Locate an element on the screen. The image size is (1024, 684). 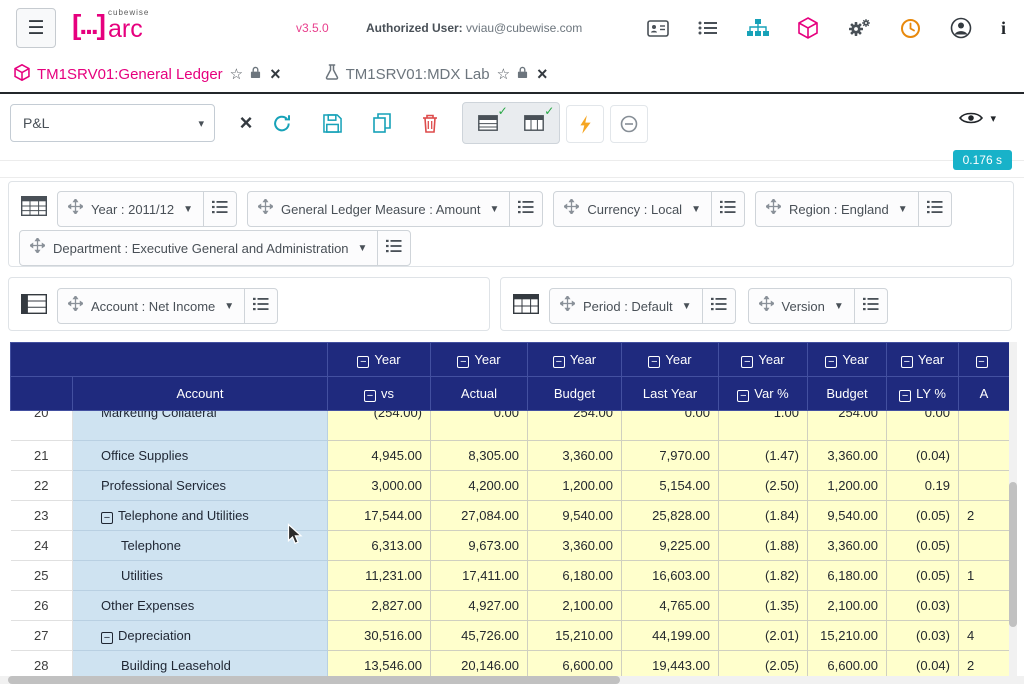
value-cell: (2.50) is located at coordinates (763, 485).